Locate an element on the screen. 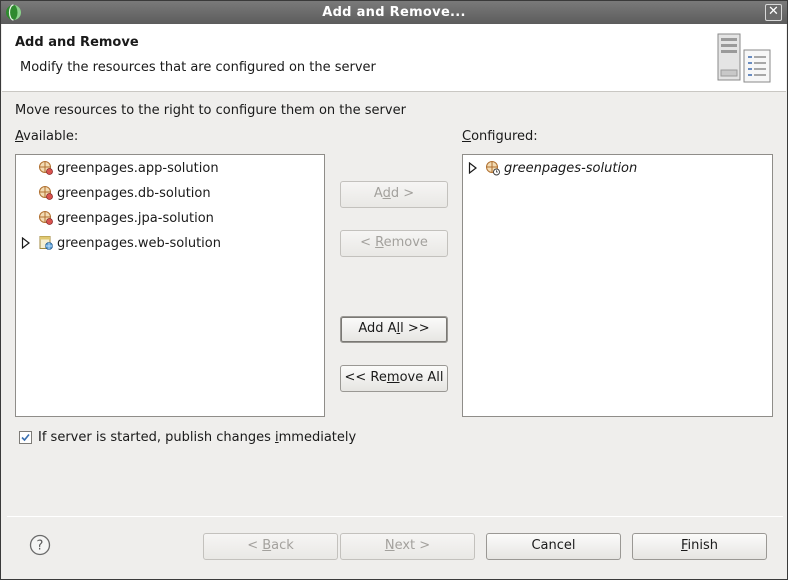  back-button: < Back is located at coordinates (270, 546).